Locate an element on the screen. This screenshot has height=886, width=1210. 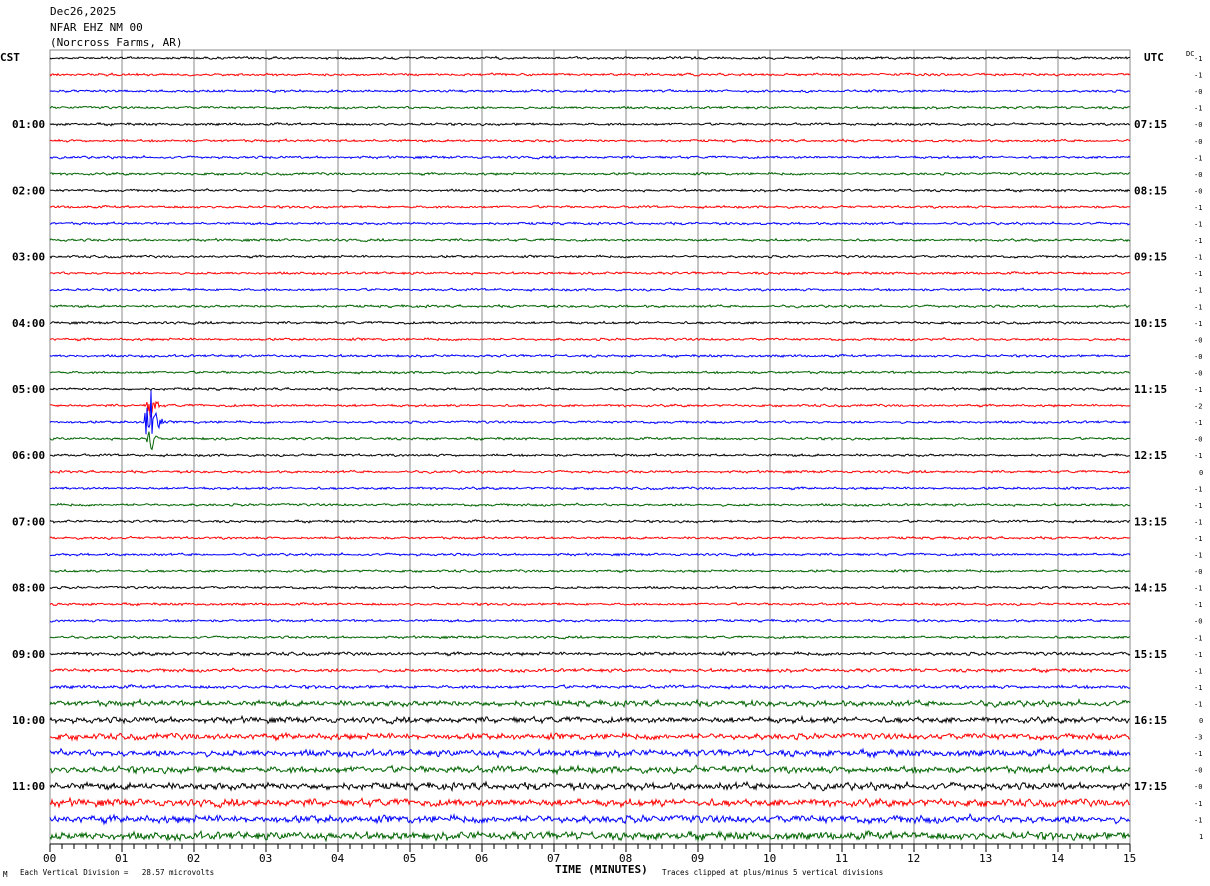
x-tick-label: 14 is located at coordinates (1058, 858).